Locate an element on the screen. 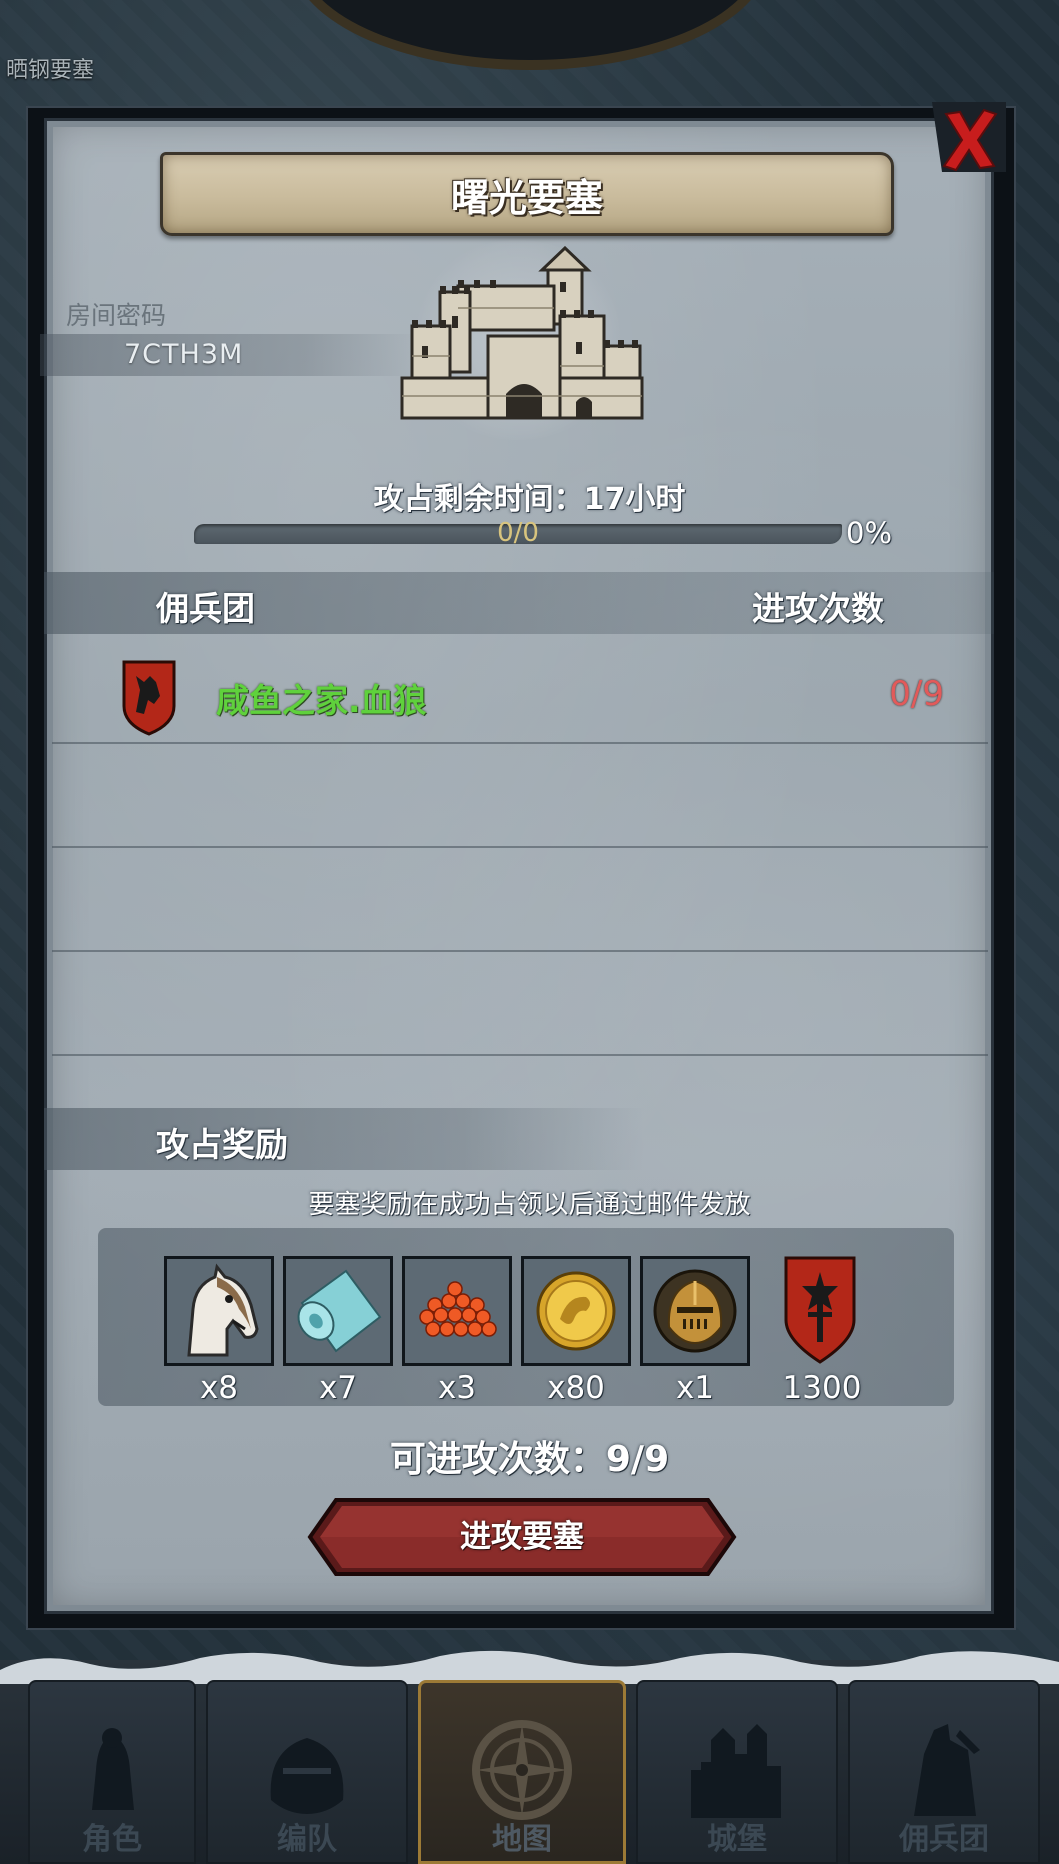 The height and width of the screenshot is (1864, 1059). tab-label: 佣兵团 is located at coordinates (944, 1839).